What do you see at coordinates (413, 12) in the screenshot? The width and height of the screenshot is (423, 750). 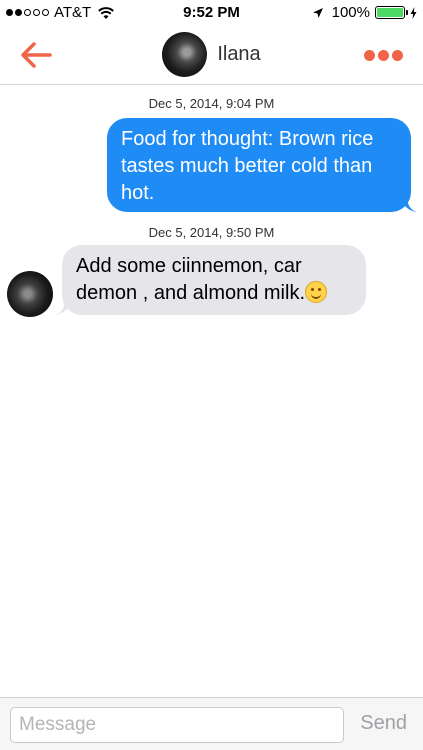 I see `charging-bolt-icon` at bounding box center [413, 12].